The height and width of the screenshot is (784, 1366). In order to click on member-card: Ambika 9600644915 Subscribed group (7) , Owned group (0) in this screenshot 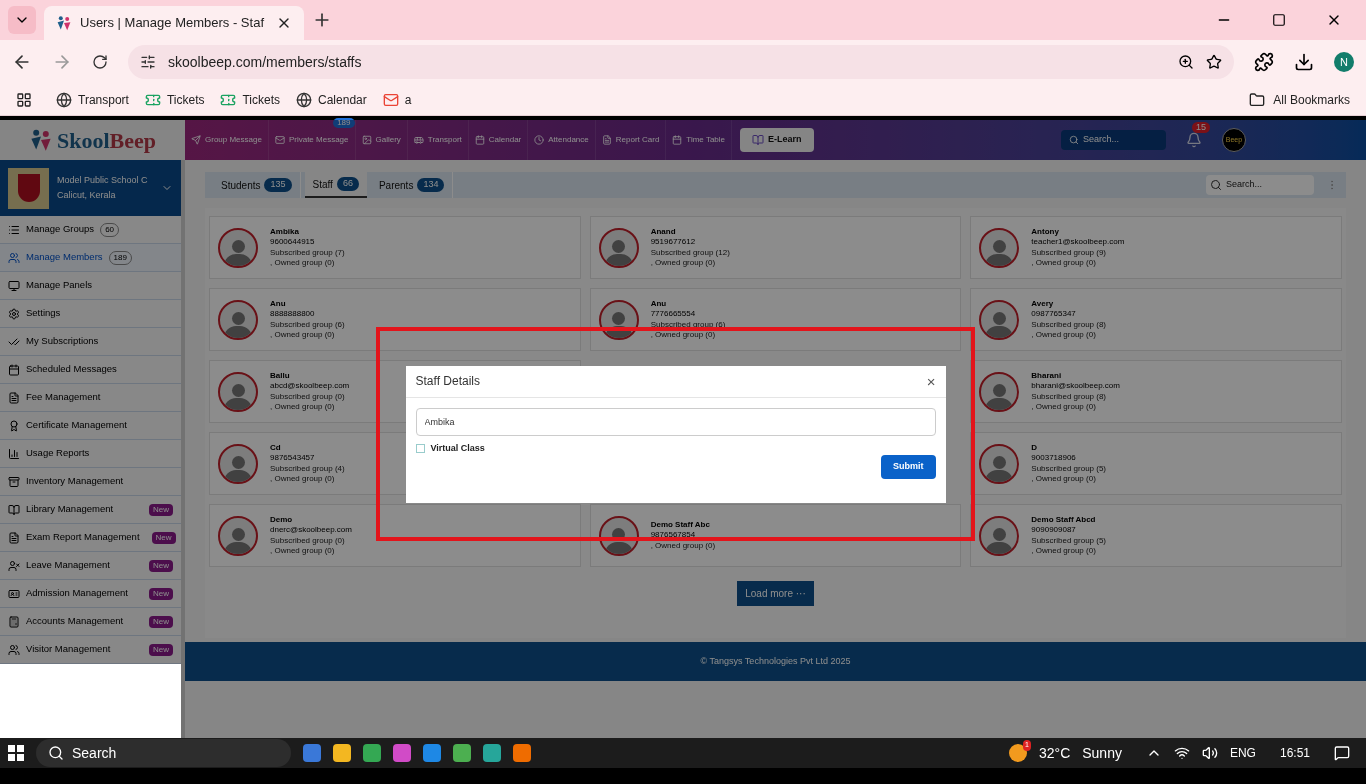, I will do `click(395, 247)`.